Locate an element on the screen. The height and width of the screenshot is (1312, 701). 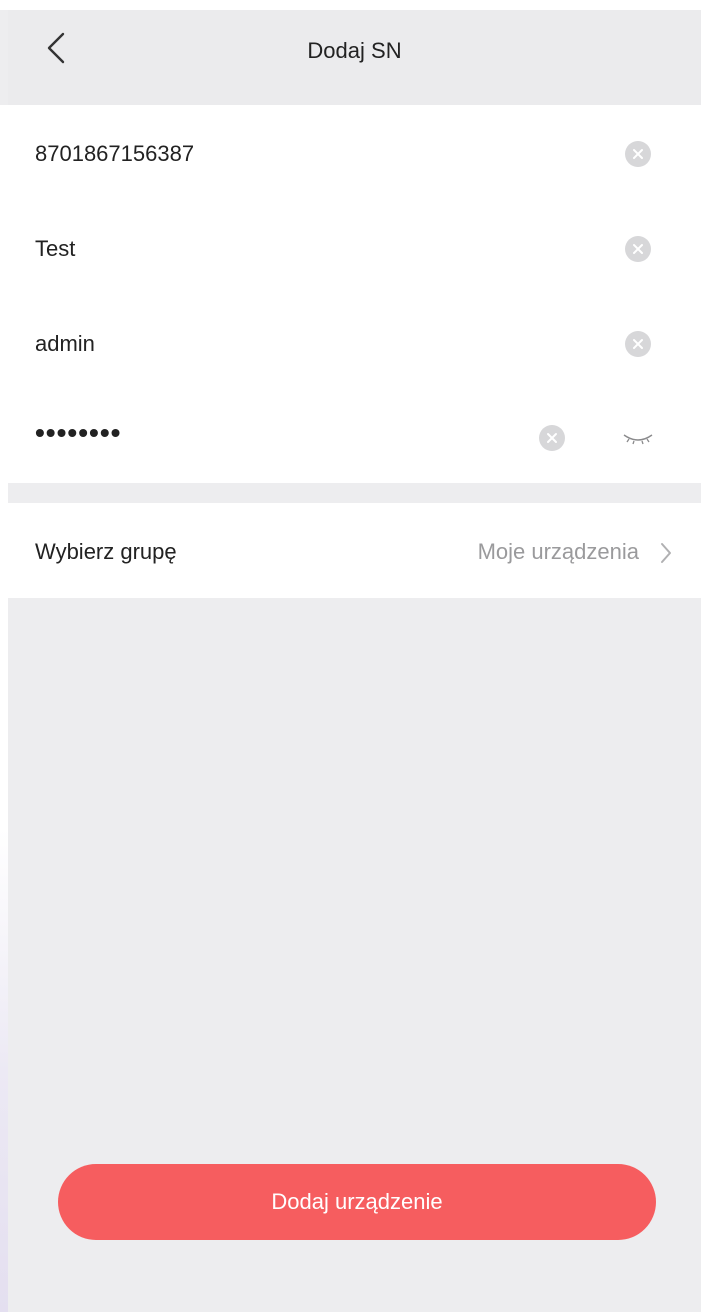
serial-number-row is located at coordinates (354, 152).